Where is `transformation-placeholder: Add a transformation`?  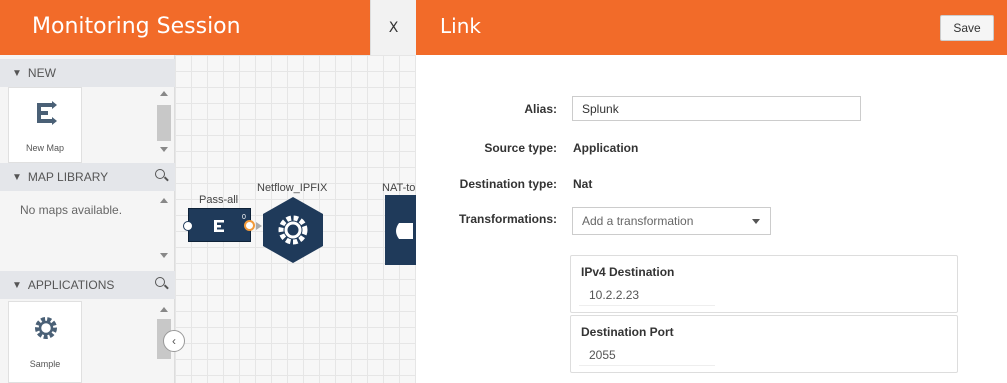
transformation-placeholder: Add a transformation is located at coordinates (638, 221).